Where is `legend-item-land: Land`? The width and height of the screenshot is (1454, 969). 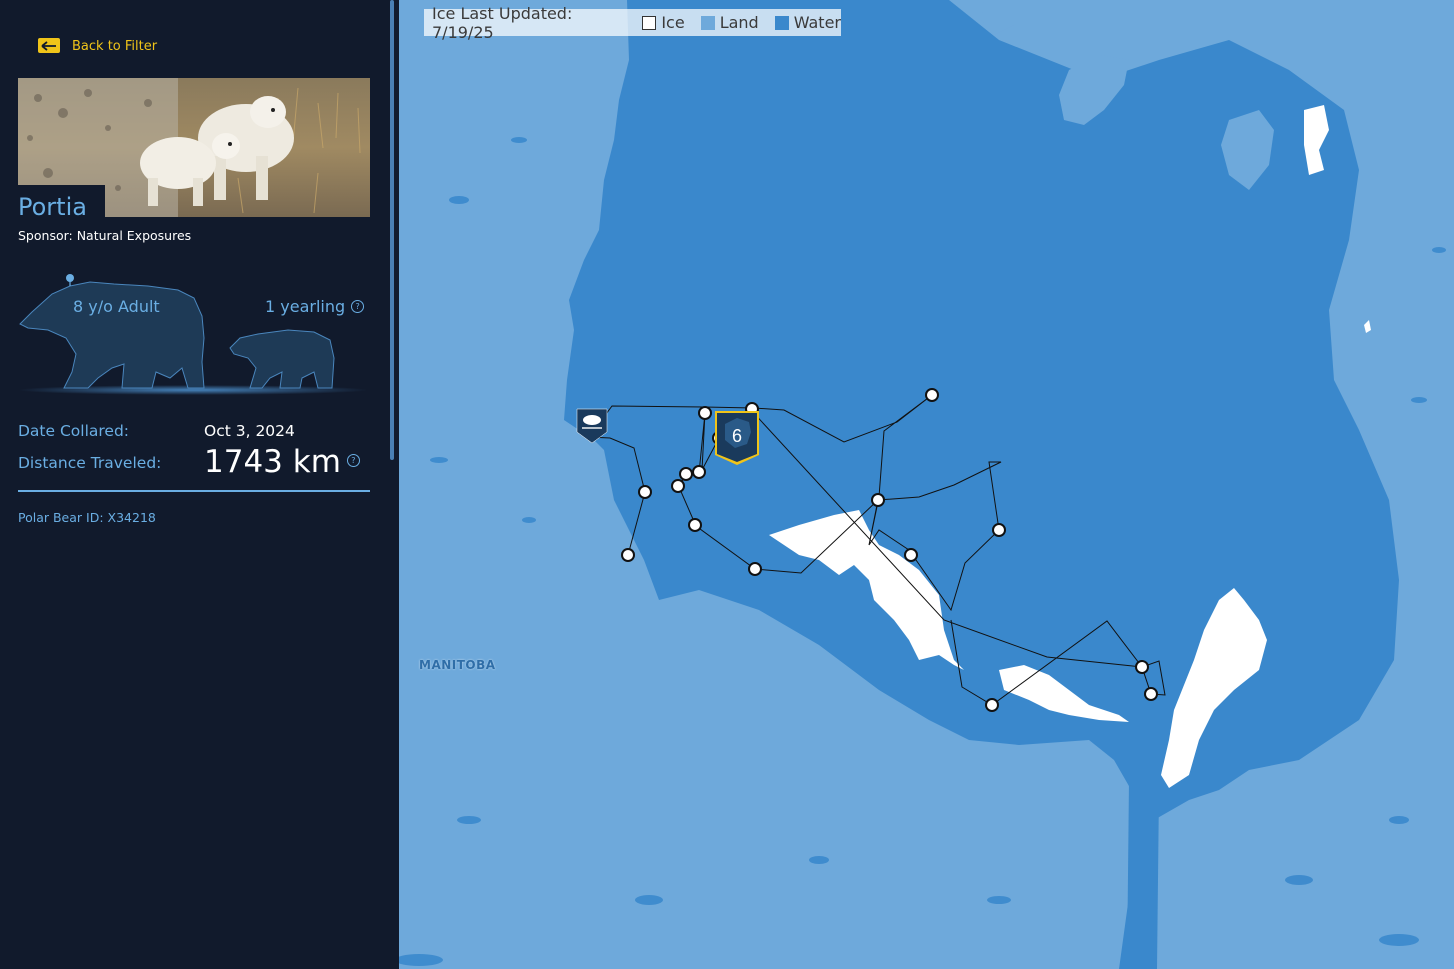
legend-item-land: Land is located at coordinates (729, 22).